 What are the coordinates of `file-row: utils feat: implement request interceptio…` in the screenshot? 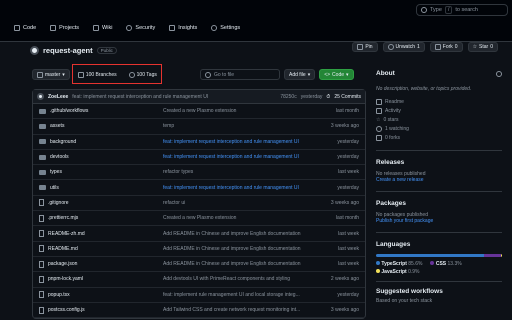 It's located at (199, 188).